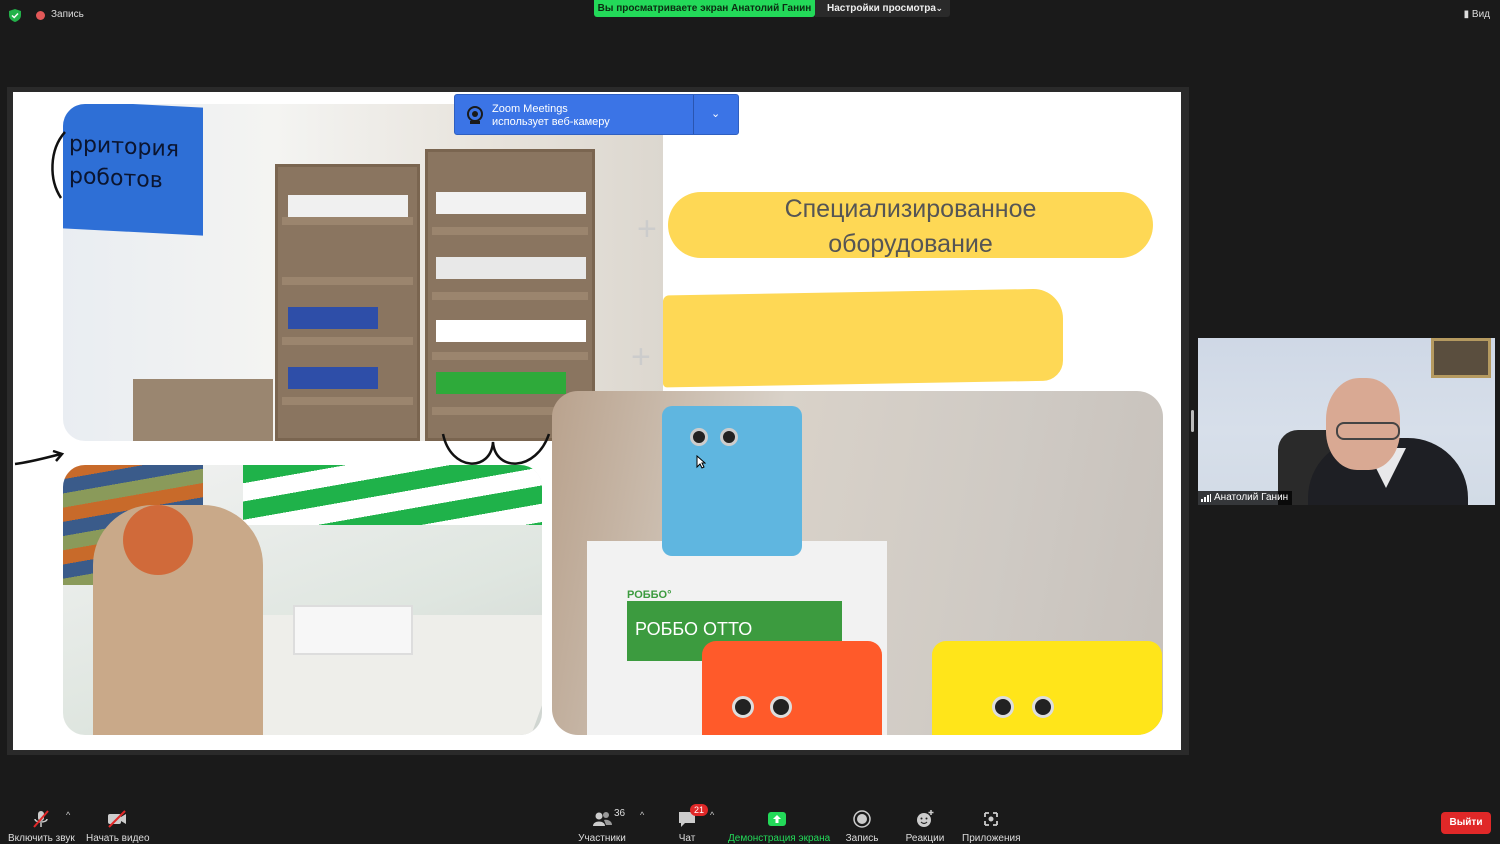 This screenshot has height=844, width=1500. I want to click on bracket-decoration-icon, so click(58, 165).